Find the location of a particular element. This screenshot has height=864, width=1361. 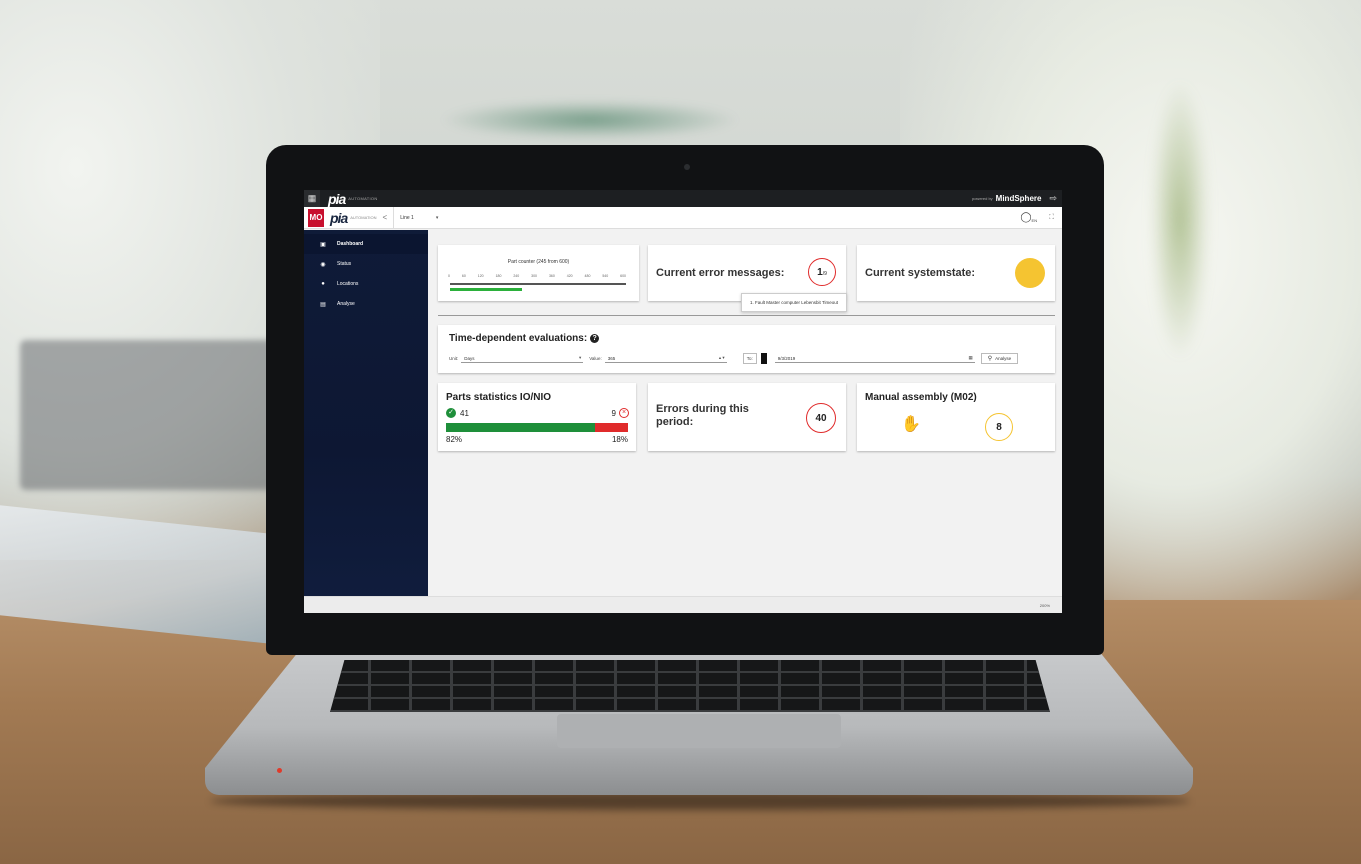

scale-tick: 480 is located at coordinates (587, 276).